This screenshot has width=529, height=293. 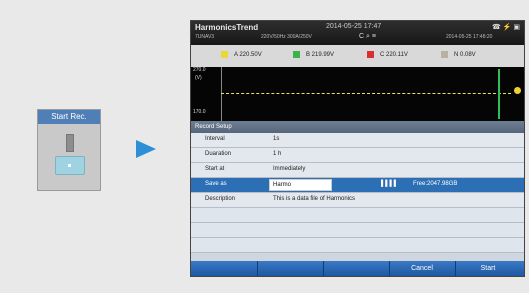 I want to click on start-rec-button: Start Rec., so click(x=69, y=117).